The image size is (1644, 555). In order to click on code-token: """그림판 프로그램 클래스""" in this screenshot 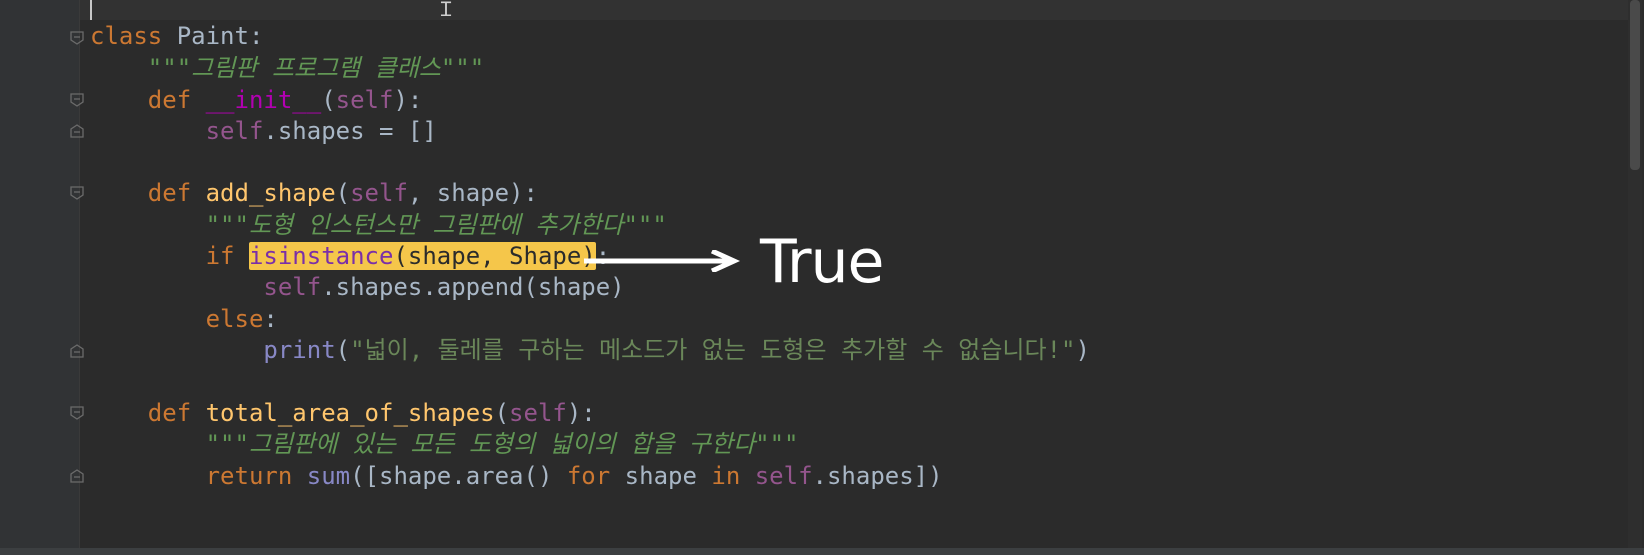, I will do `click(316, 68)`.